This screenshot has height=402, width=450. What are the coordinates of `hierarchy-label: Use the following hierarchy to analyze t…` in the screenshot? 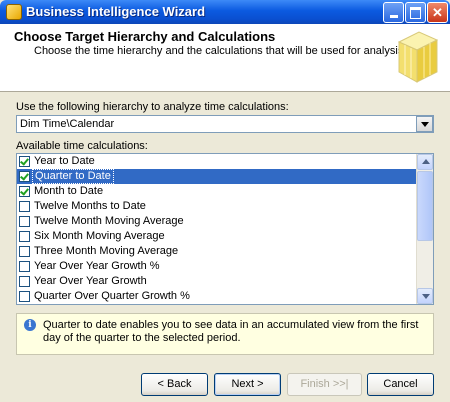 It's located at (152, 107).